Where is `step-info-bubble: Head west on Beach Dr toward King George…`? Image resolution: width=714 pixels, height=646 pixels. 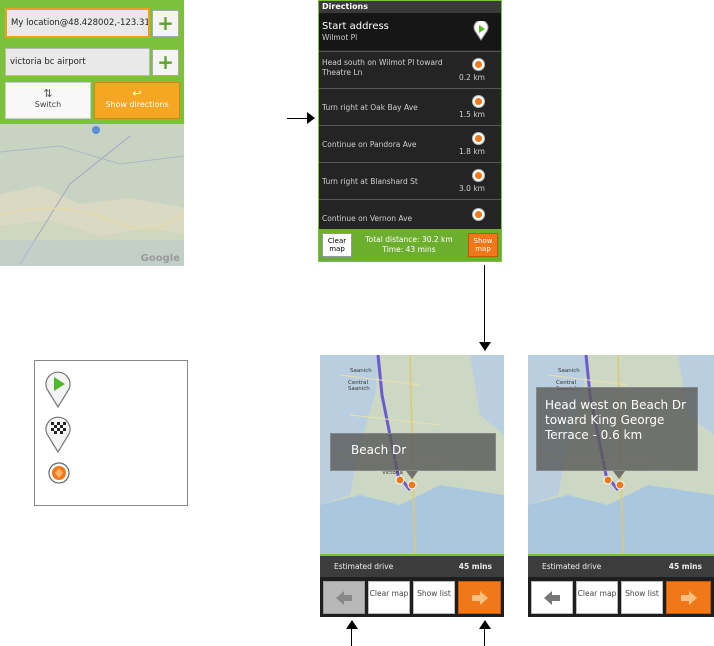
step-info-bubble: Head west on Beach Dr toward King George… is located at coordinates (617, 429).